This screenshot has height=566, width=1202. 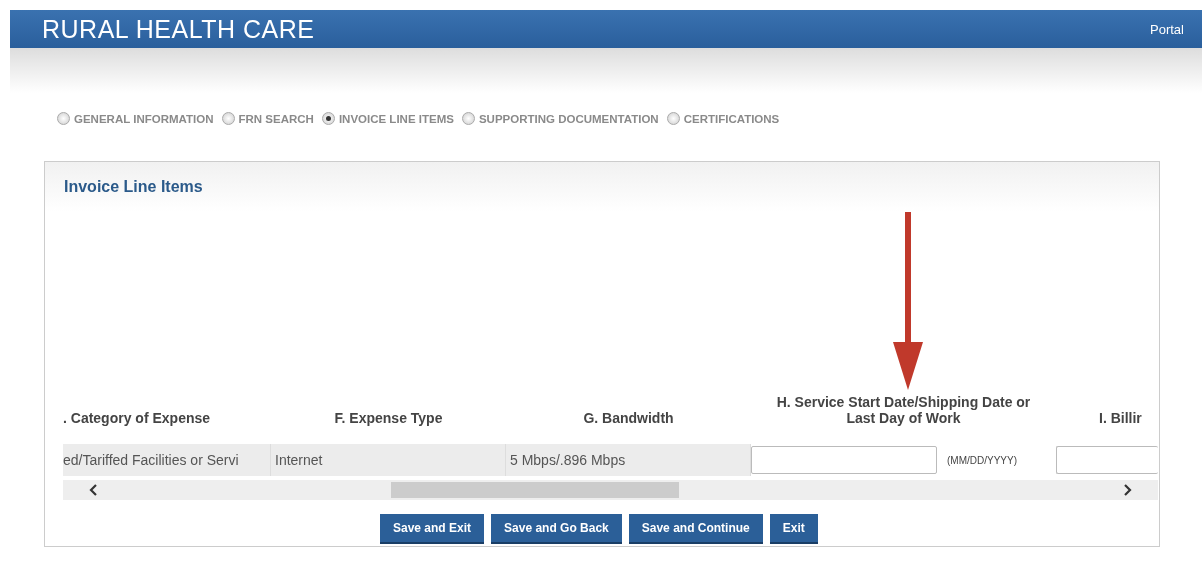 I want to click on panel-title: Invoice Line Items, so click(x=133, y=187).